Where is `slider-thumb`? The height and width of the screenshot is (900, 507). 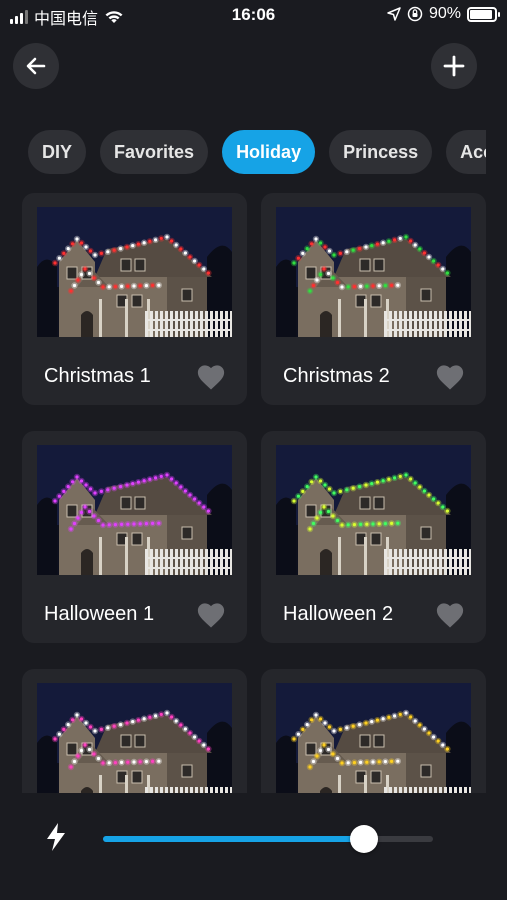 slider-thumb is located at coordinates (363, 839).